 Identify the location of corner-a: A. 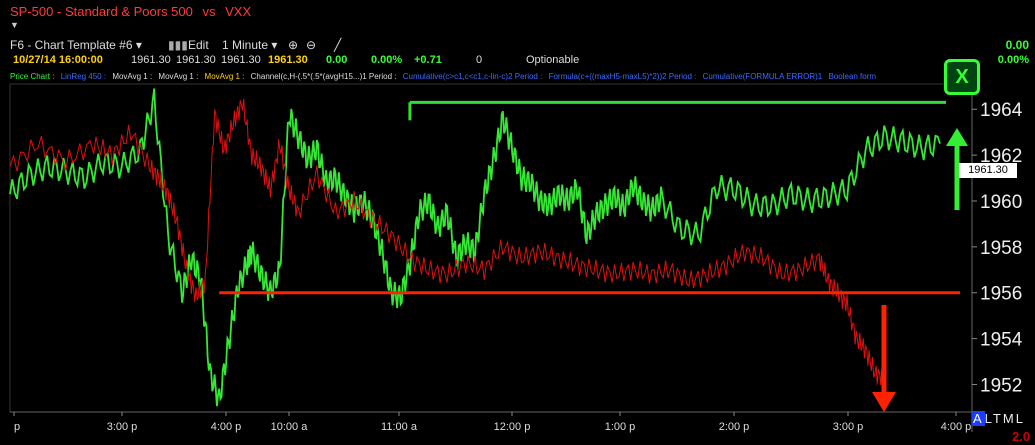
(978, 418).